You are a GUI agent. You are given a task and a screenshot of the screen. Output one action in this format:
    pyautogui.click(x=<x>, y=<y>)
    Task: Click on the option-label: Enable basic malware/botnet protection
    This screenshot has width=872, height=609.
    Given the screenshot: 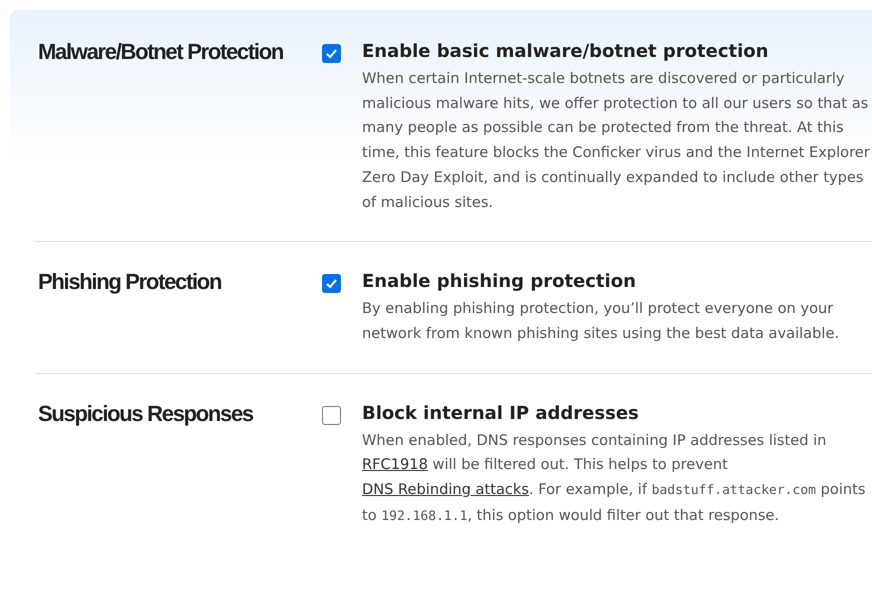 What is the action you would take?
    pyautogui.click(x=566, y=52)
    